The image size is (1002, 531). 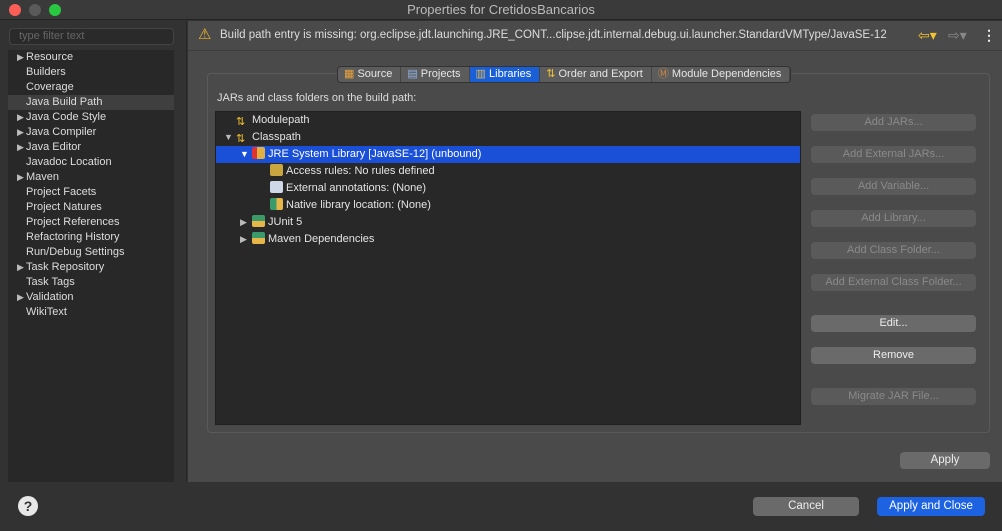 I want to click on tree-label: Access rules: No rules defined, so click(x=360, y=171).